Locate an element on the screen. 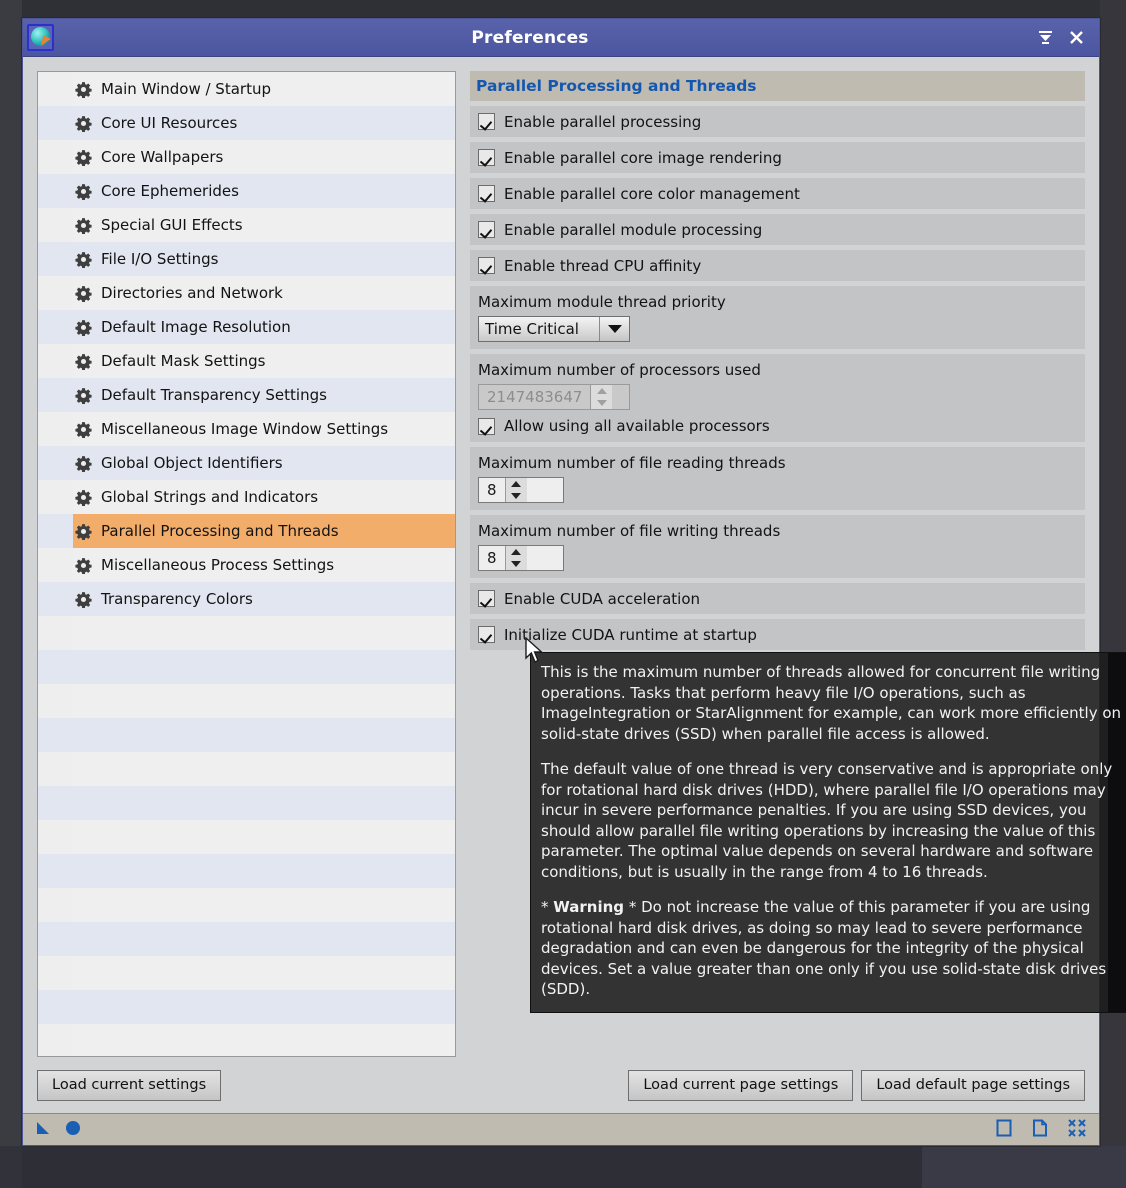 The image size is (1126, 1188). sidebar-item-core-wallpapers: Core Wallpapers is located at coordinates (246, 157).